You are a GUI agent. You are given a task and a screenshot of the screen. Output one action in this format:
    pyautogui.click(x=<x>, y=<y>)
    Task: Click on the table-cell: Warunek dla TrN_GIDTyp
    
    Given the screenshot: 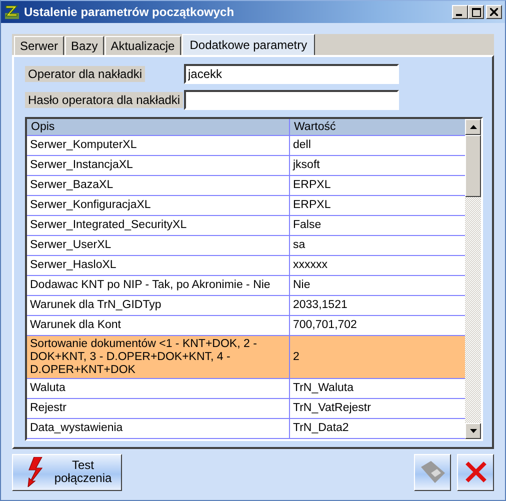 What is the action you would take?
    pyautogui.click(x=158, y=305)
    